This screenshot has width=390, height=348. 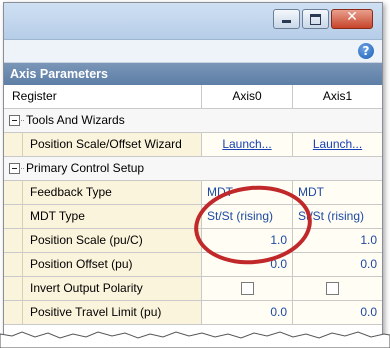 I want to click on maximize-button, so click(x=315, y=19).